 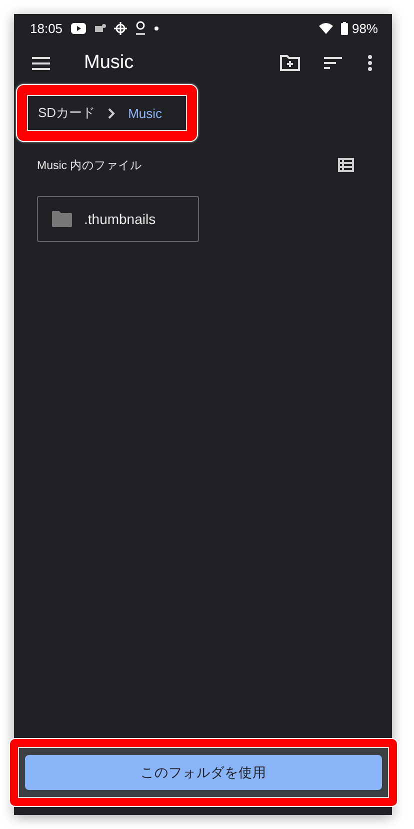 I want to click on battery-percent: 98%, so click(x=365, y=28).